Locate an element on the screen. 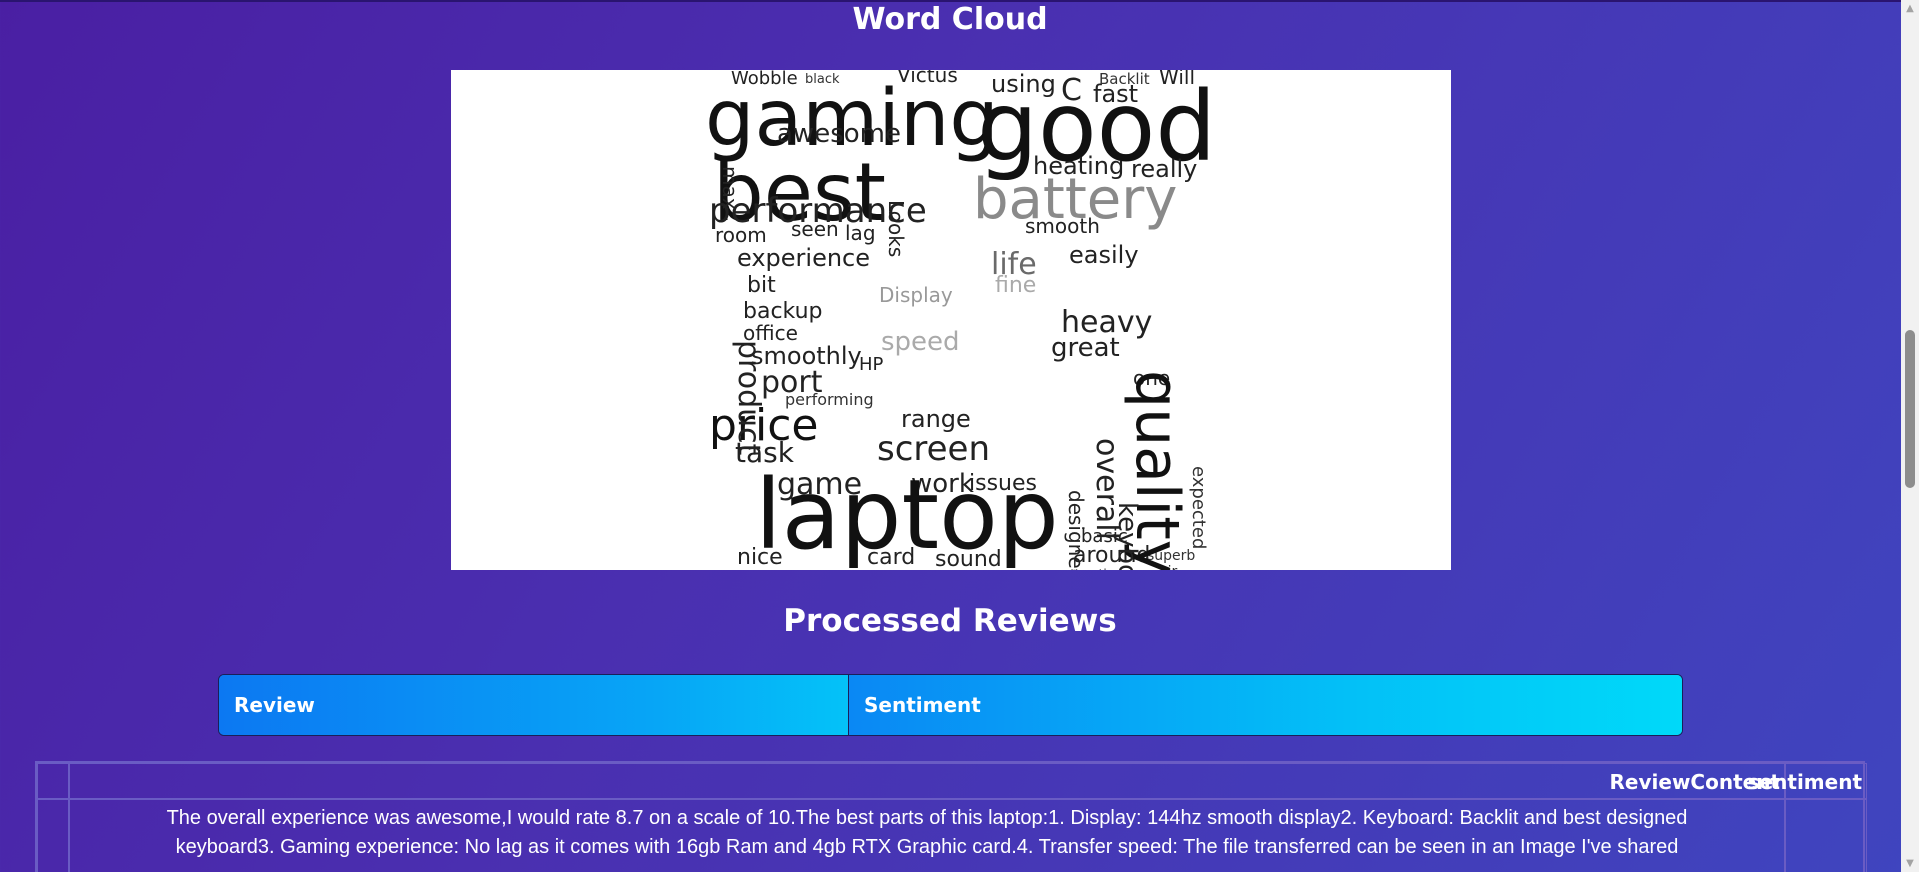 The height and width of the screenshot is (872, 1919). word-cloud-word: smooth is located at coordinates (1062, 226).